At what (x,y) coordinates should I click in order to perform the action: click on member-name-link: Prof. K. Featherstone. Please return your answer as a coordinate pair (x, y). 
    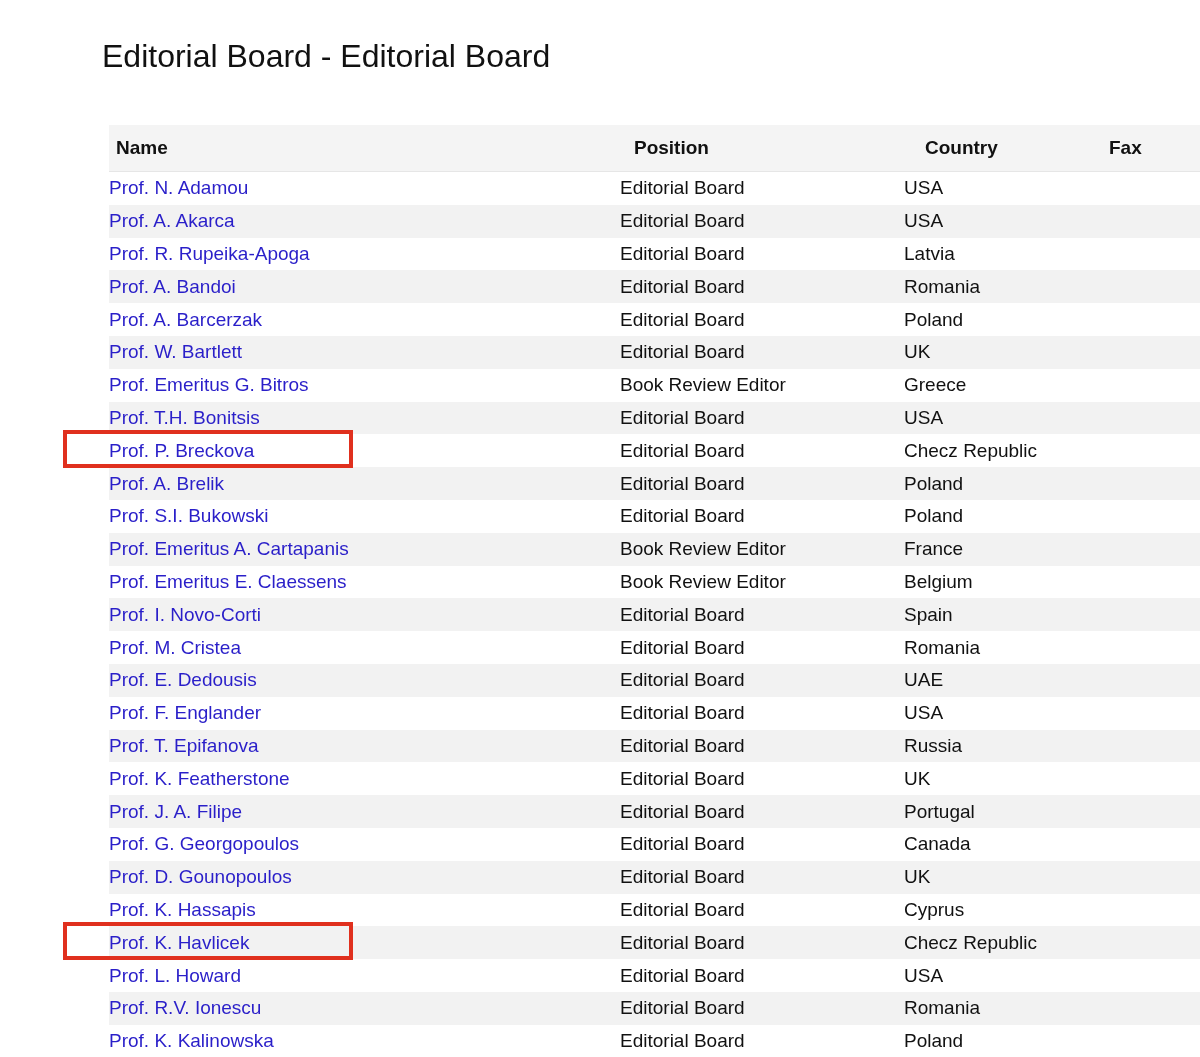
    Looking at the image, I should click on (199, 778).